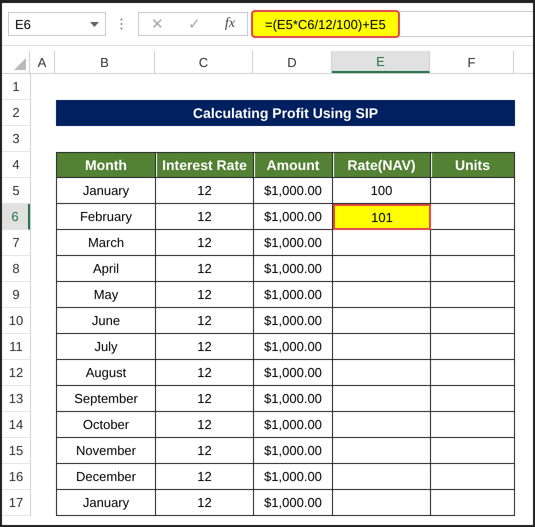  Describe the element at coordinates (472, 62) in the screenshot. I see `column-header: F` at that location.